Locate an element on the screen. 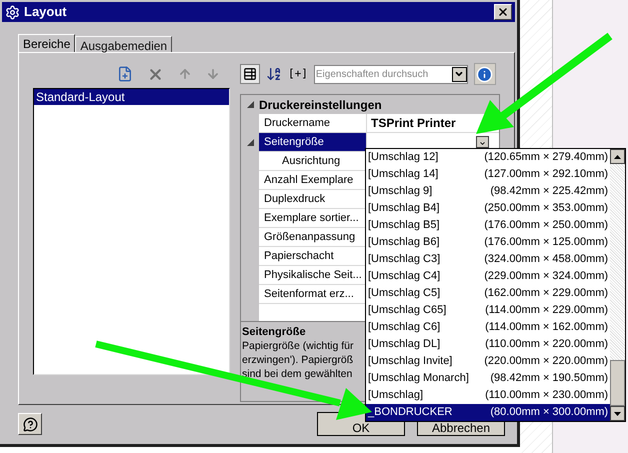 This screenshot has height=453, width=628. scroll-up-button is located at coordinates (617, 156).